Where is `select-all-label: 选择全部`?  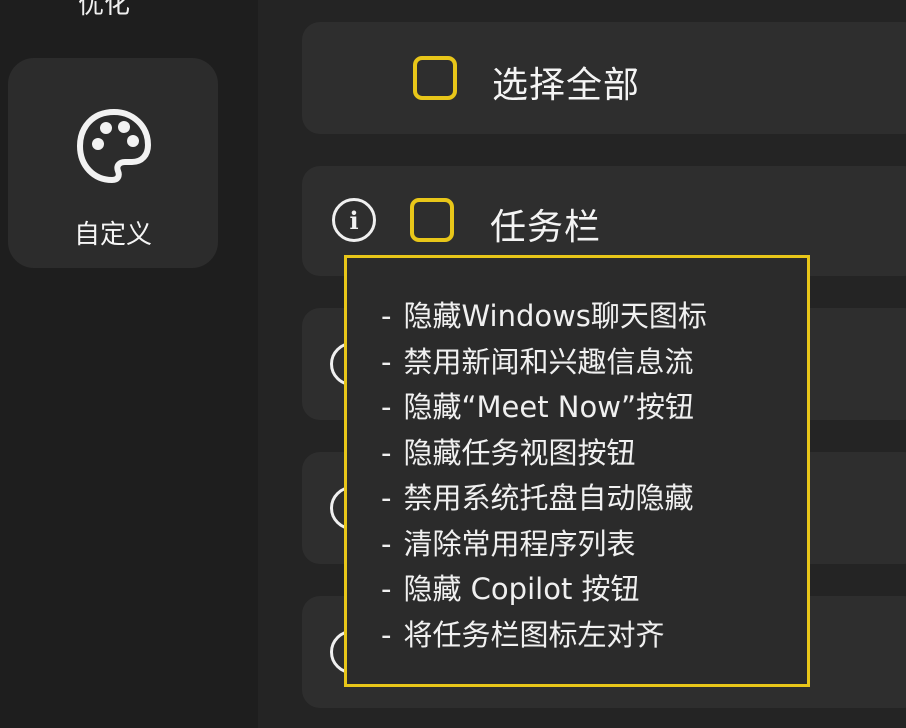 select-all-label: 选择全部 is located at coordinates (566, 85).